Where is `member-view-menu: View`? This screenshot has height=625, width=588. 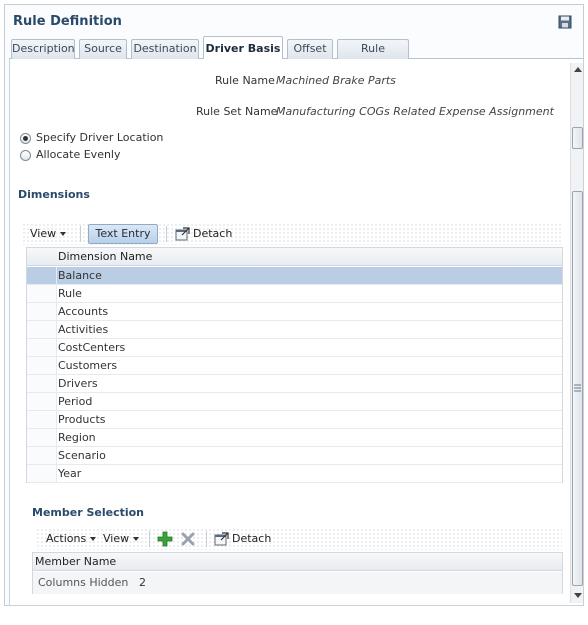
member-view-menu: View is located at coordinates (121, 539).